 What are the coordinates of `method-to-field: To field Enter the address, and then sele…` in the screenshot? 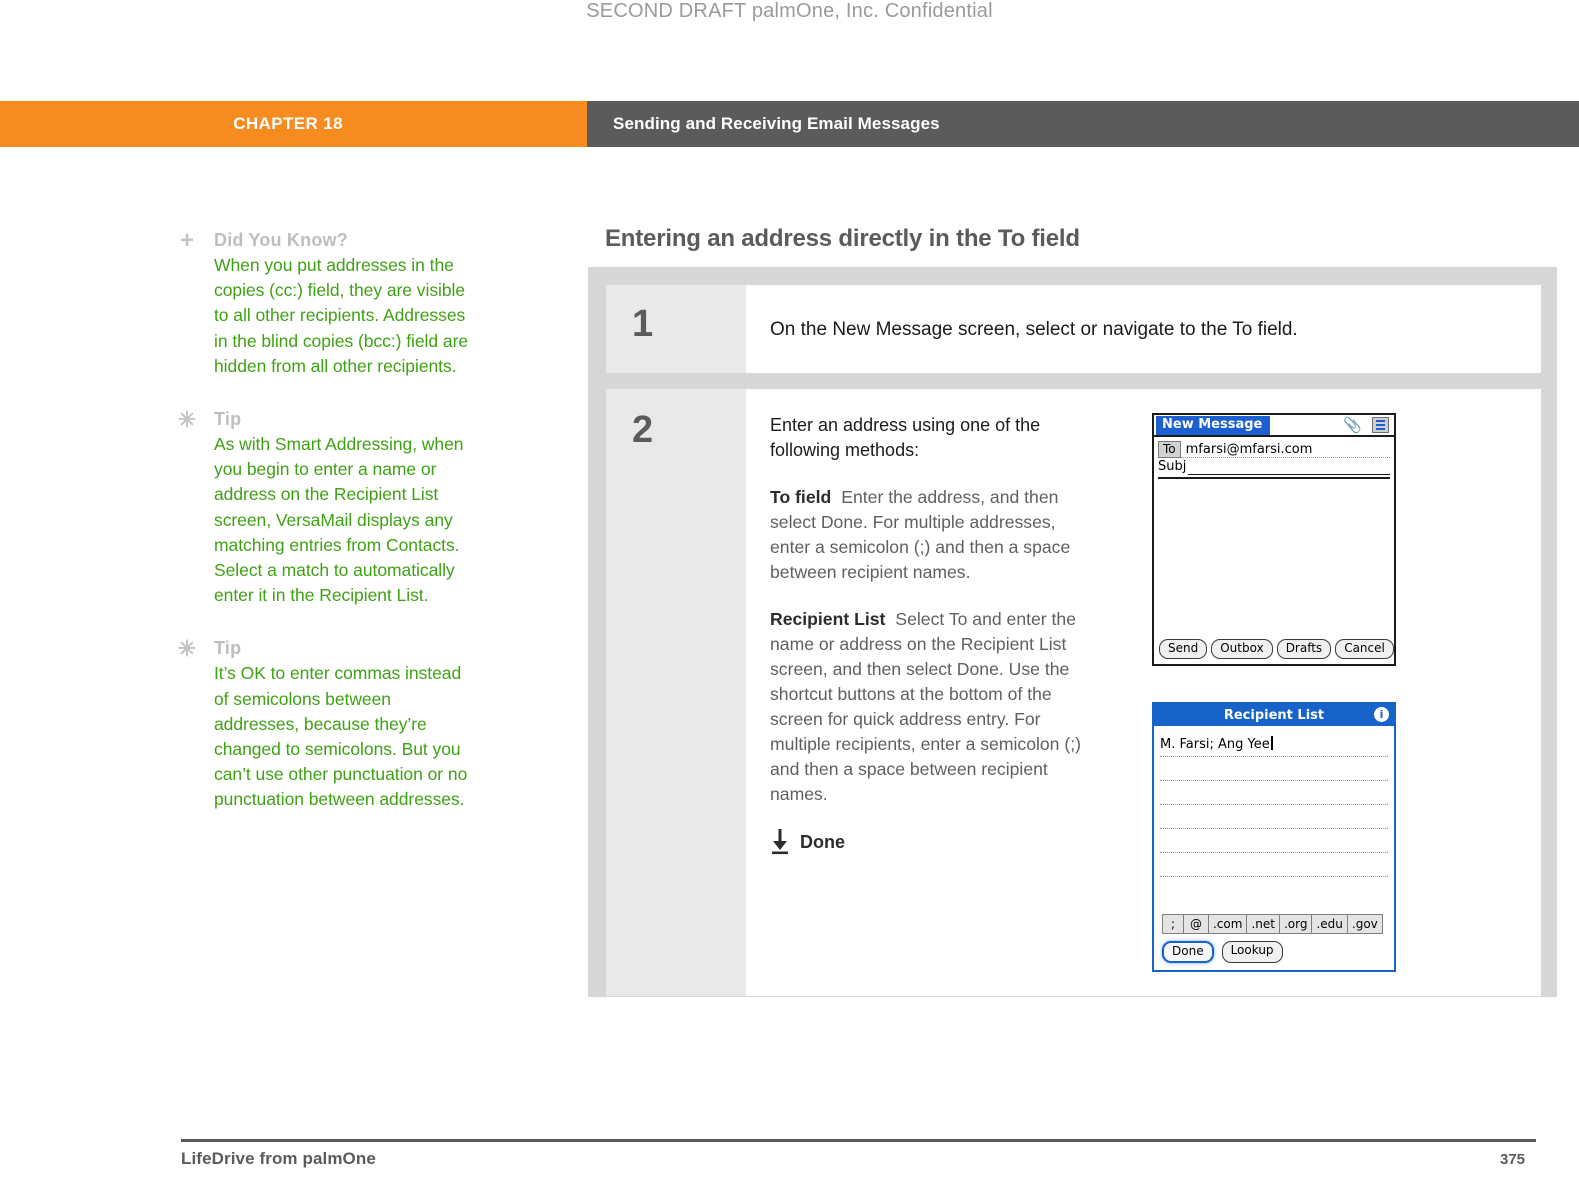 It's located at (935, 535).